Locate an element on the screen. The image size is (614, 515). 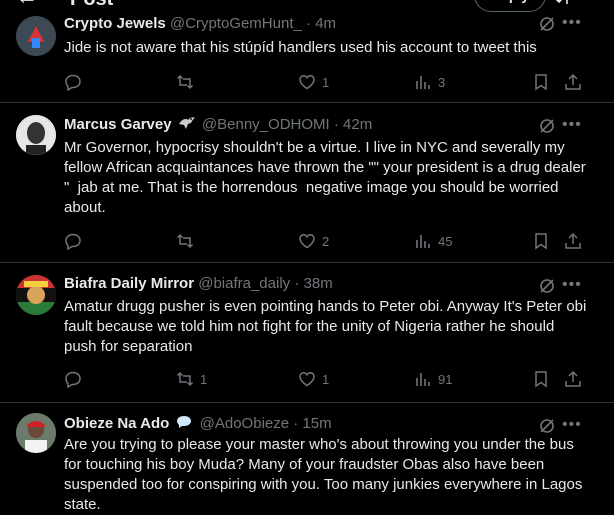
tweet-actions: 2 45 is located at coordinates (326, 241).